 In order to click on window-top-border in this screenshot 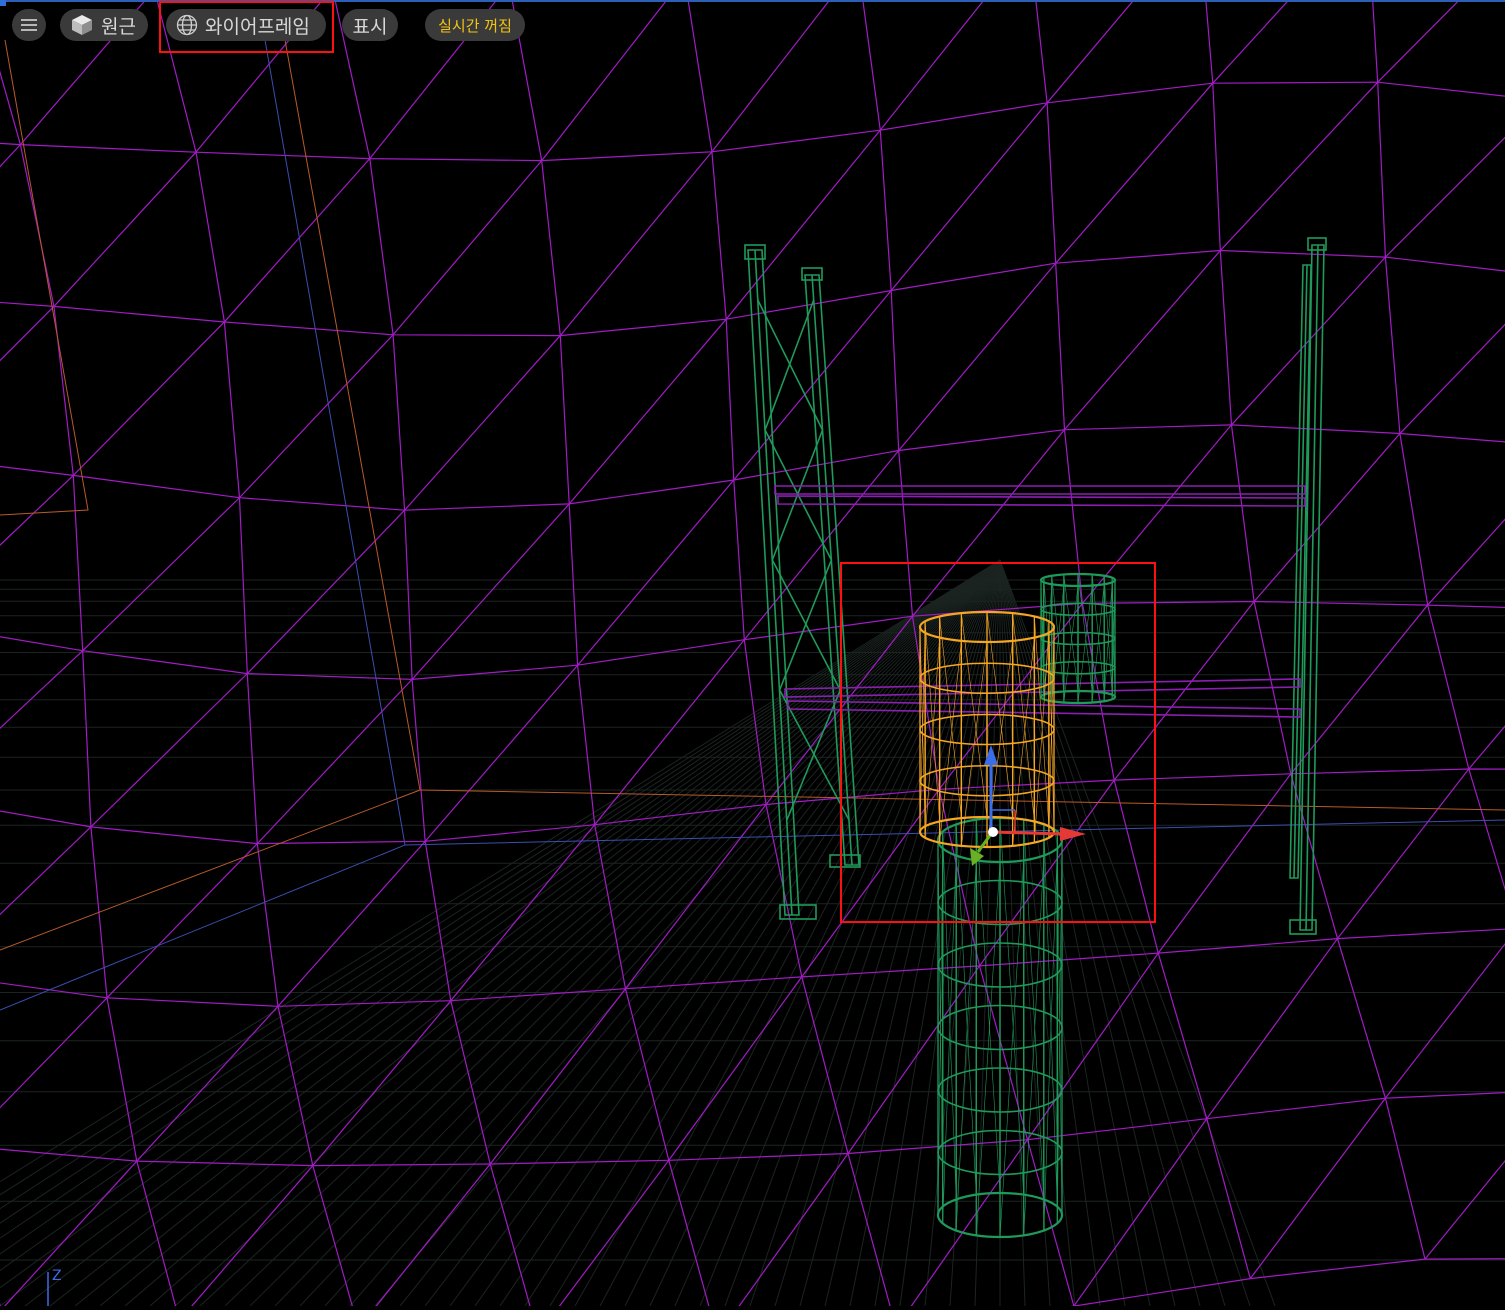, I will do `click(752, 1)`.